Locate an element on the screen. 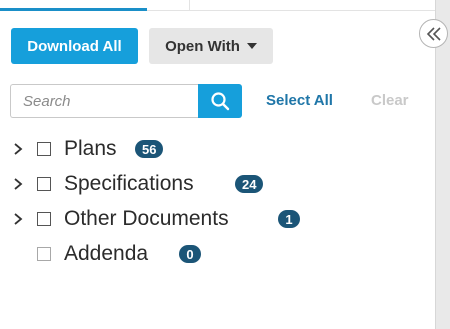 This screenshot has height=329, width=450. search-button is located at coordinates (220, 101).